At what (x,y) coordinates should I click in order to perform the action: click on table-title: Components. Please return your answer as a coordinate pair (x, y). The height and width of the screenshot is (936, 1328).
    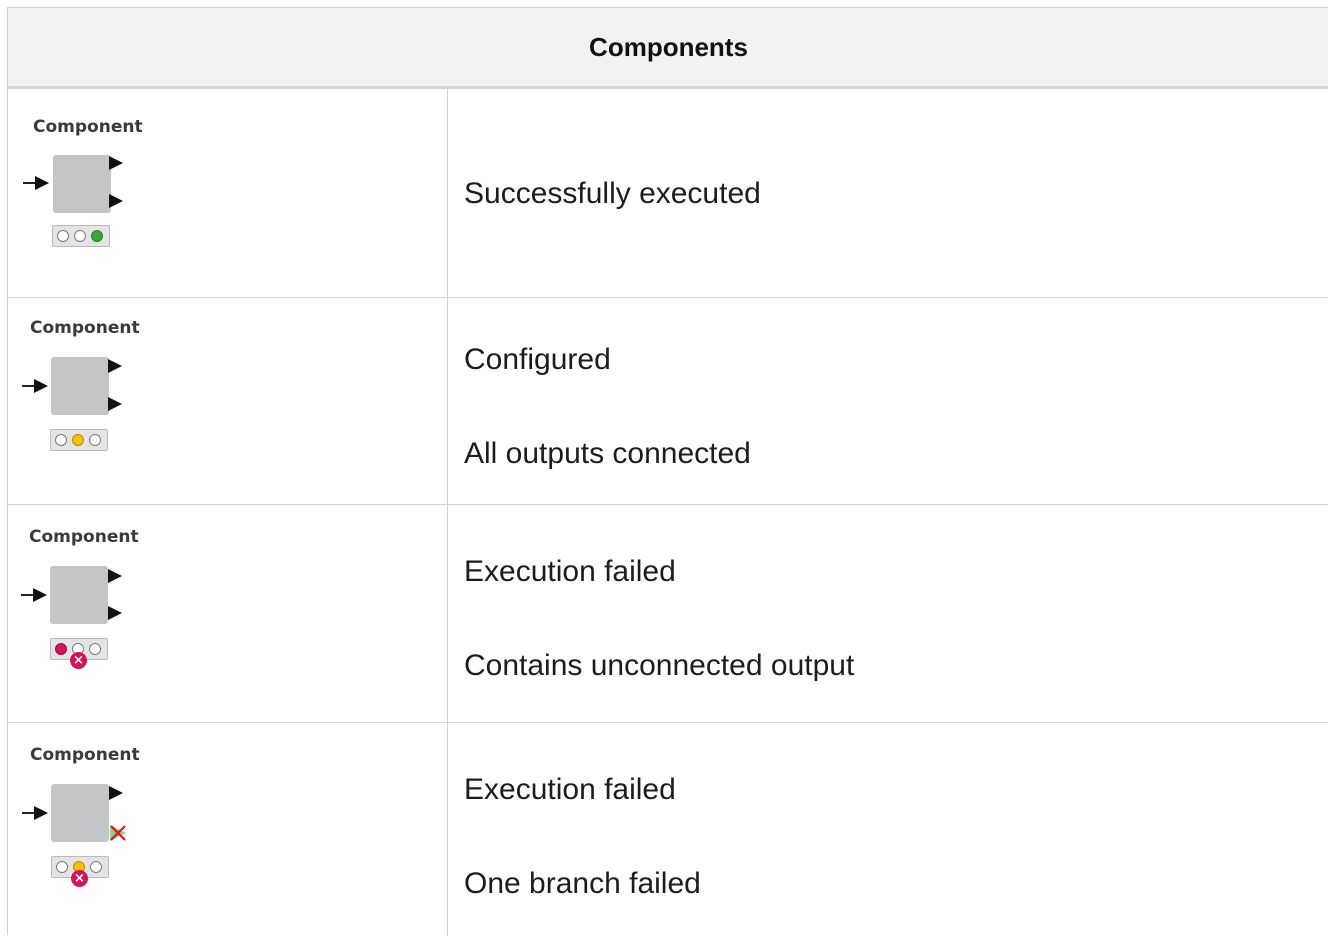
    Looking at the image, I should click on (668, 46).